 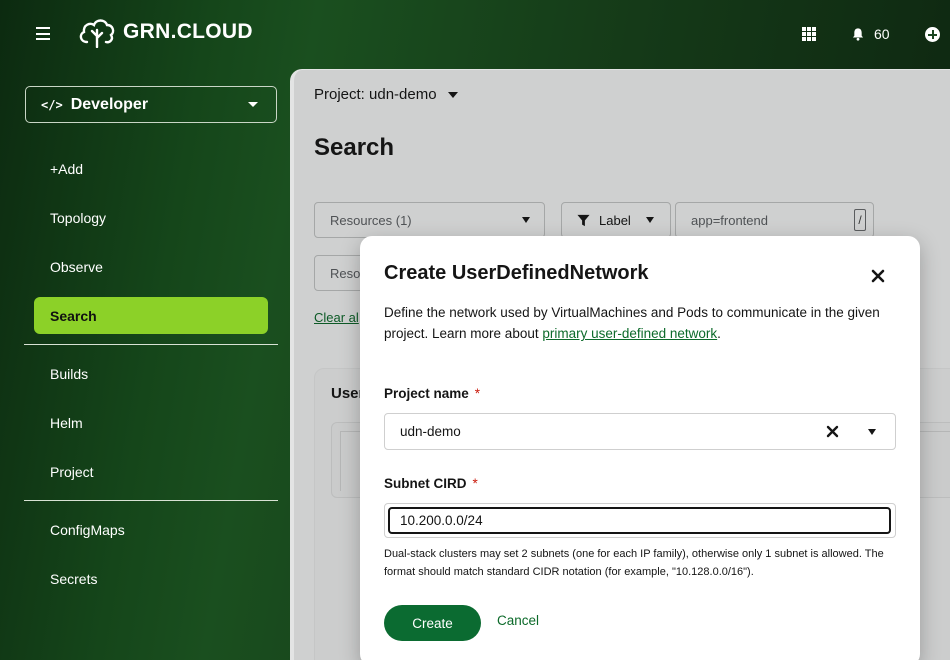 I want to click on sidebar-item-helm: Helm, so click(x=151, y=422).